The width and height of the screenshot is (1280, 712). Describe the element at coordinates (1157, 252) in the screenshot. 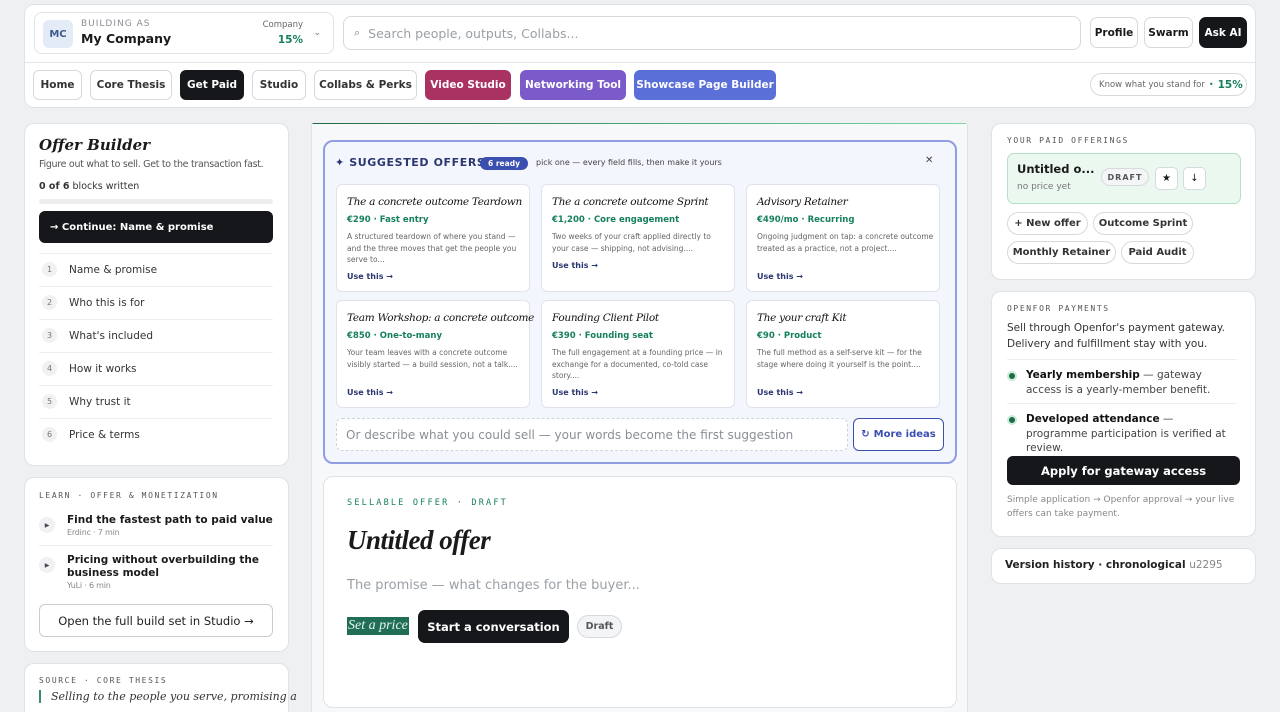

I see `paid-audit-chip: Paid Audit` at that location.